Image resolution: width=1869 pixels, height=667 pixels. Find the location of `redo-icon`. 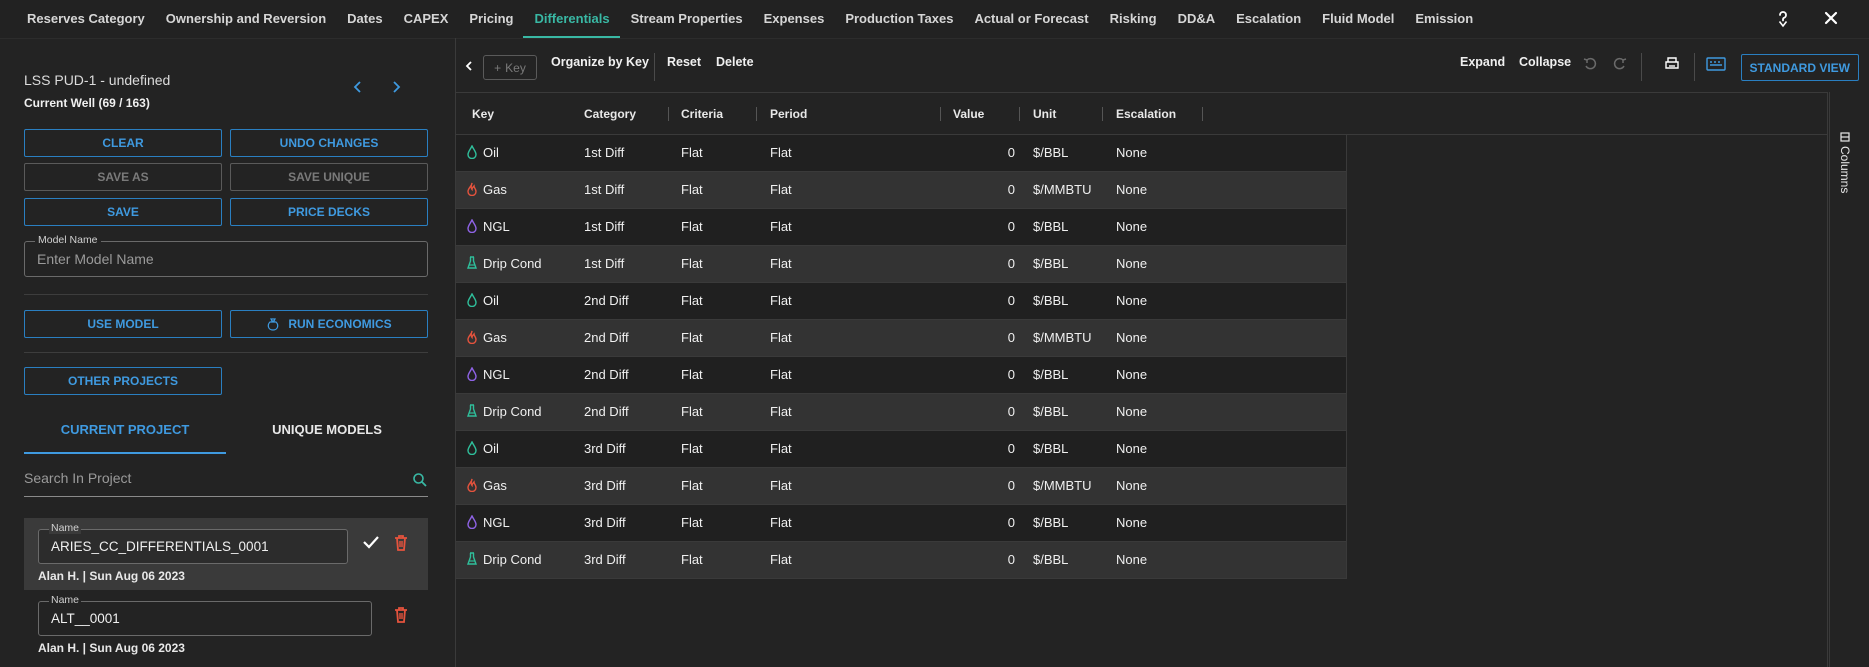

redo-icon is located at coordinates (1620, 66).